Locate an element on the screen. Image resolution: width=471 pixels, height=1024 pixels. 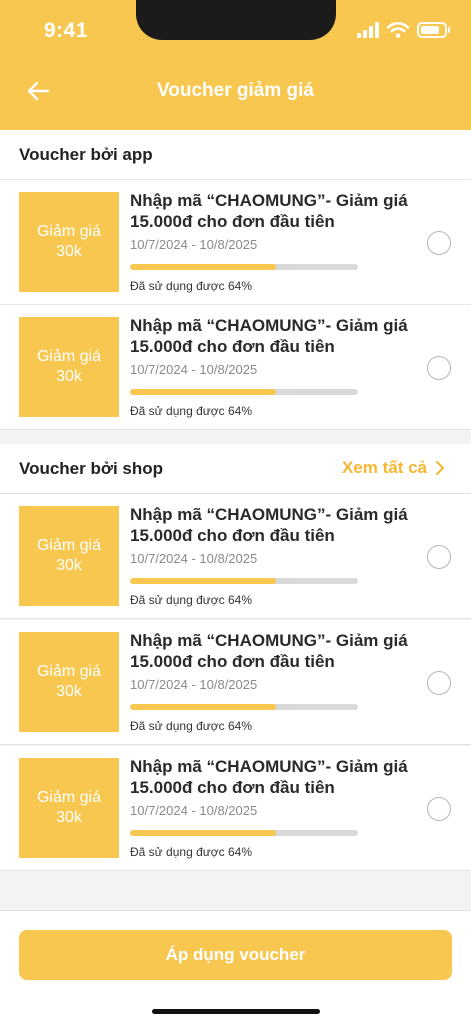
see-all-link: Xem tất cả is located at coordinates (393, 468).